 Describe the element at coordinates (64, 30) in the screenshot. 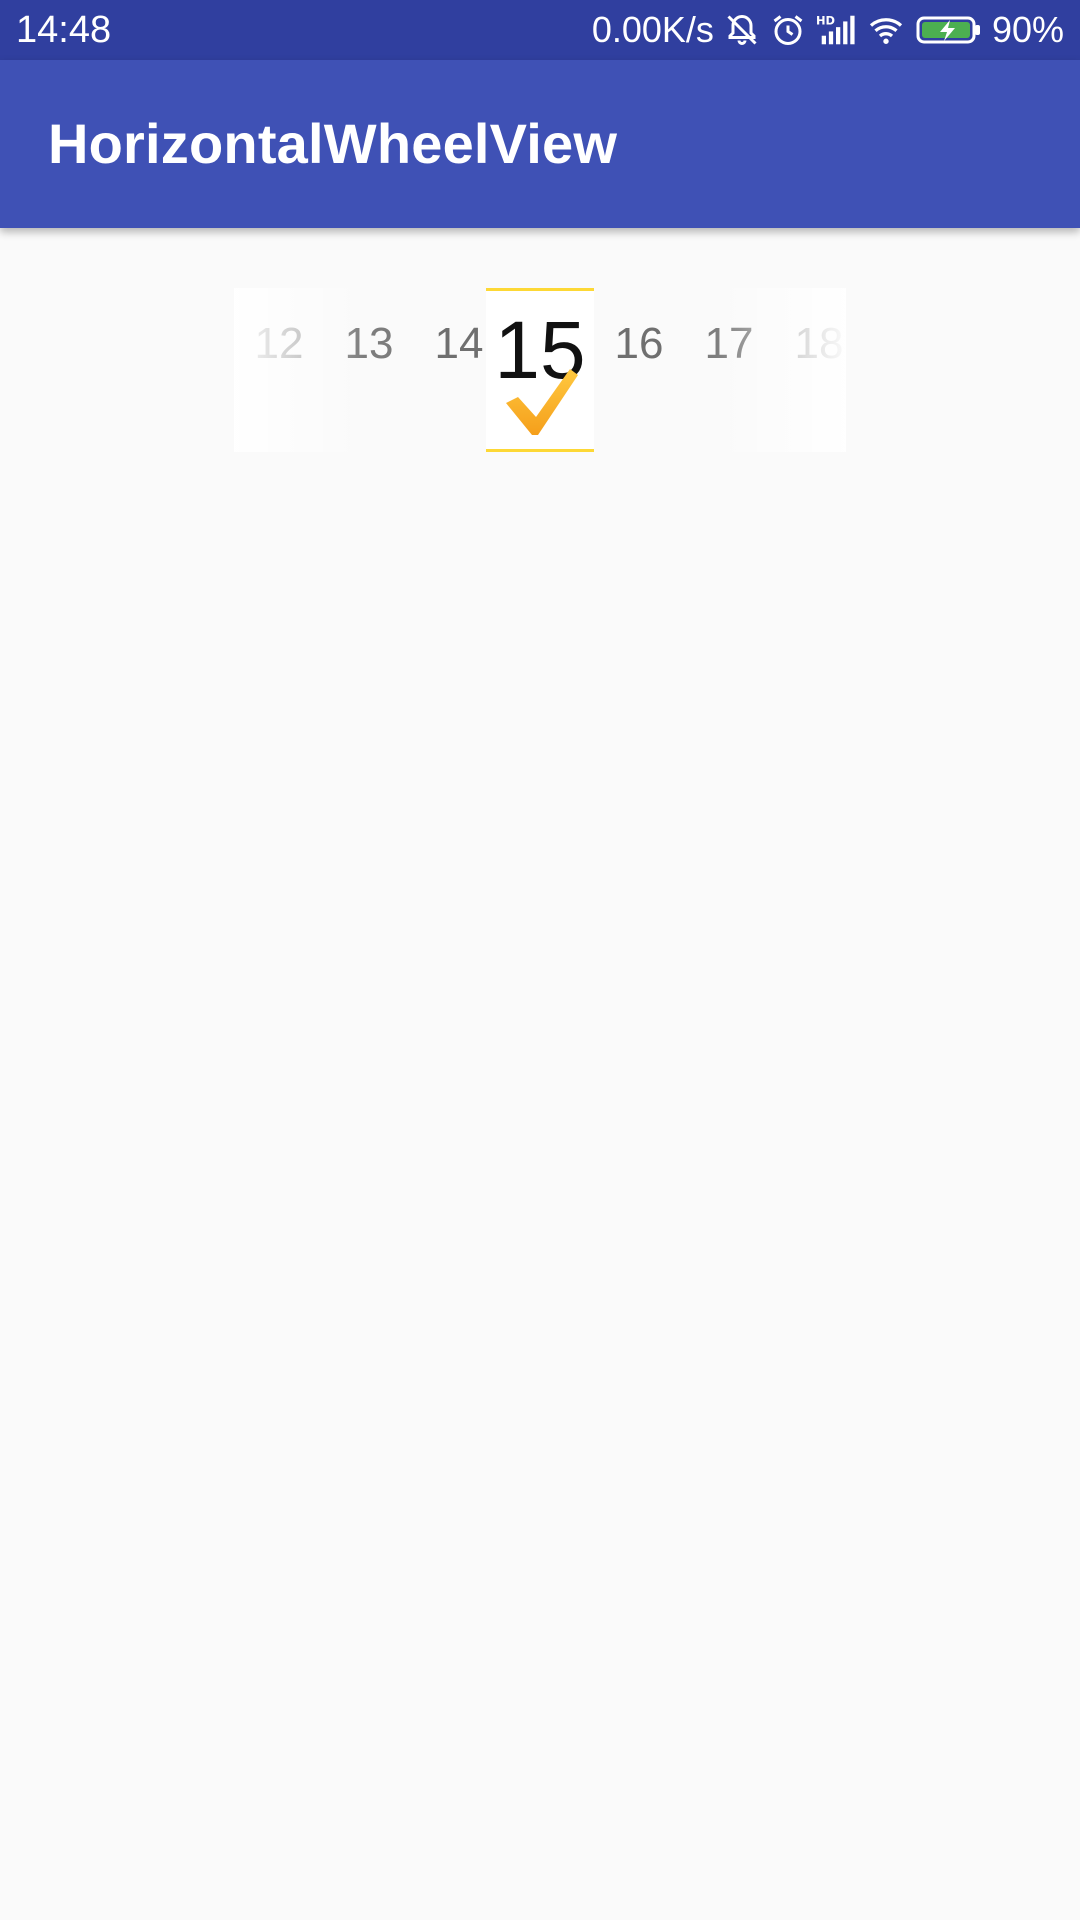

I see `status-time: 14:48` at that location.